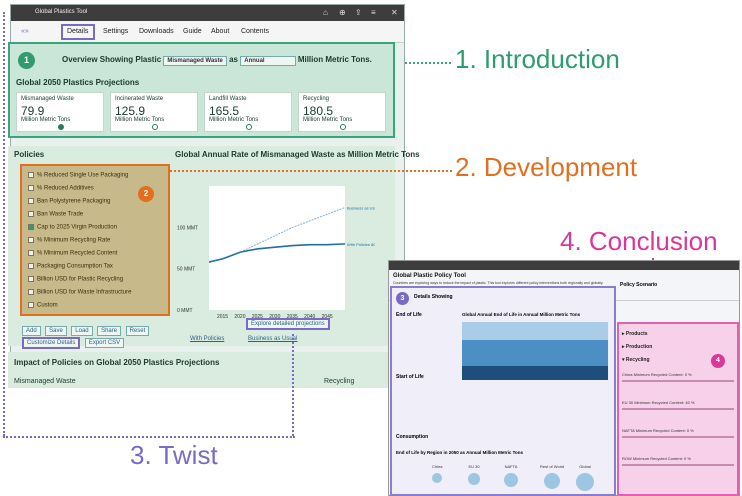 This screenshot has width=742, height=496. Describe the element at coordinates (678, 405) in the screenshot. I see `recycling-policy-item: EU 30 Minimum Recycled Content: 40 %` at that location.